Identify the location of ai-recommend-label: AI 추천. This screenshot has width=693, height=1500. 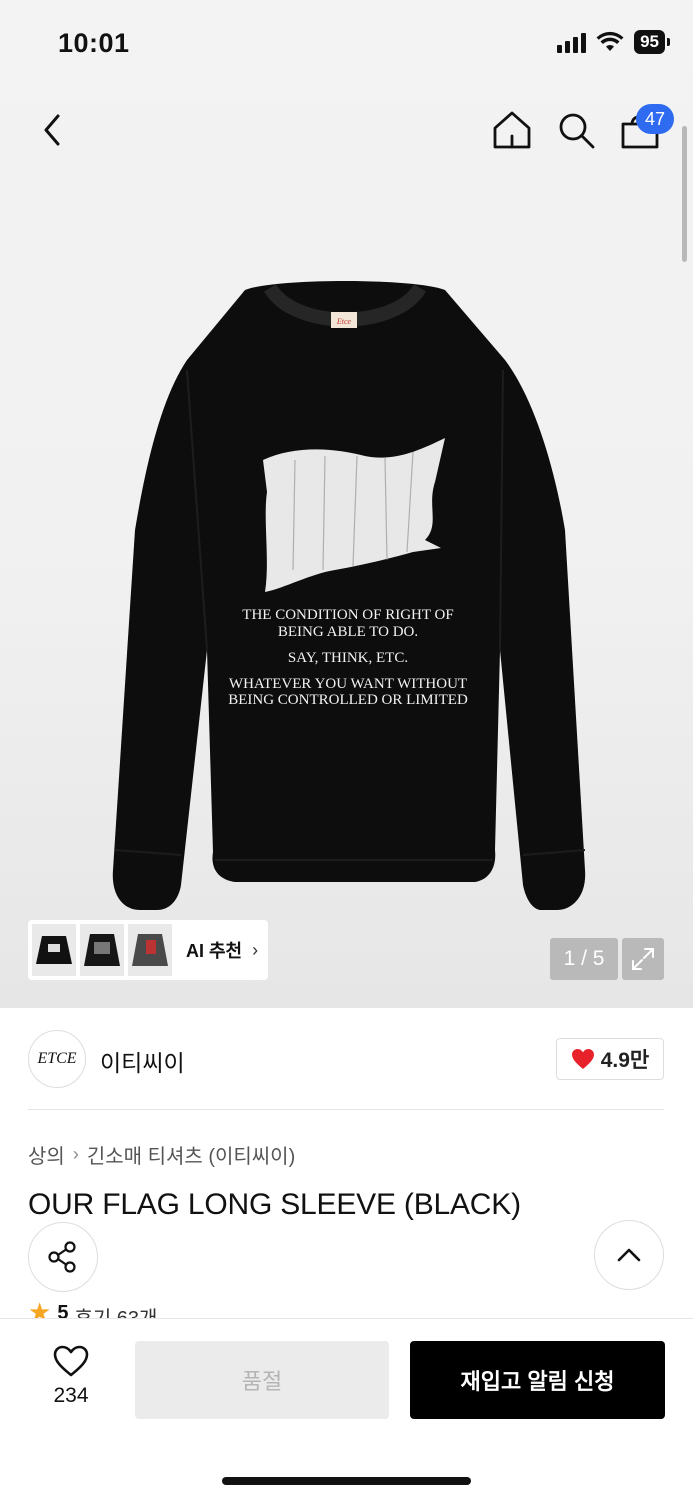
(214, 951).